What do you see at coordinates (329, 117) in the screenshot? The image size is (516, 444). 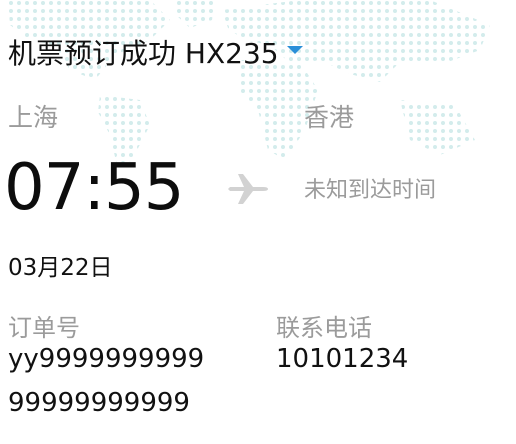 I see `arrival-city: 香港` at bounding box center [329, 117].